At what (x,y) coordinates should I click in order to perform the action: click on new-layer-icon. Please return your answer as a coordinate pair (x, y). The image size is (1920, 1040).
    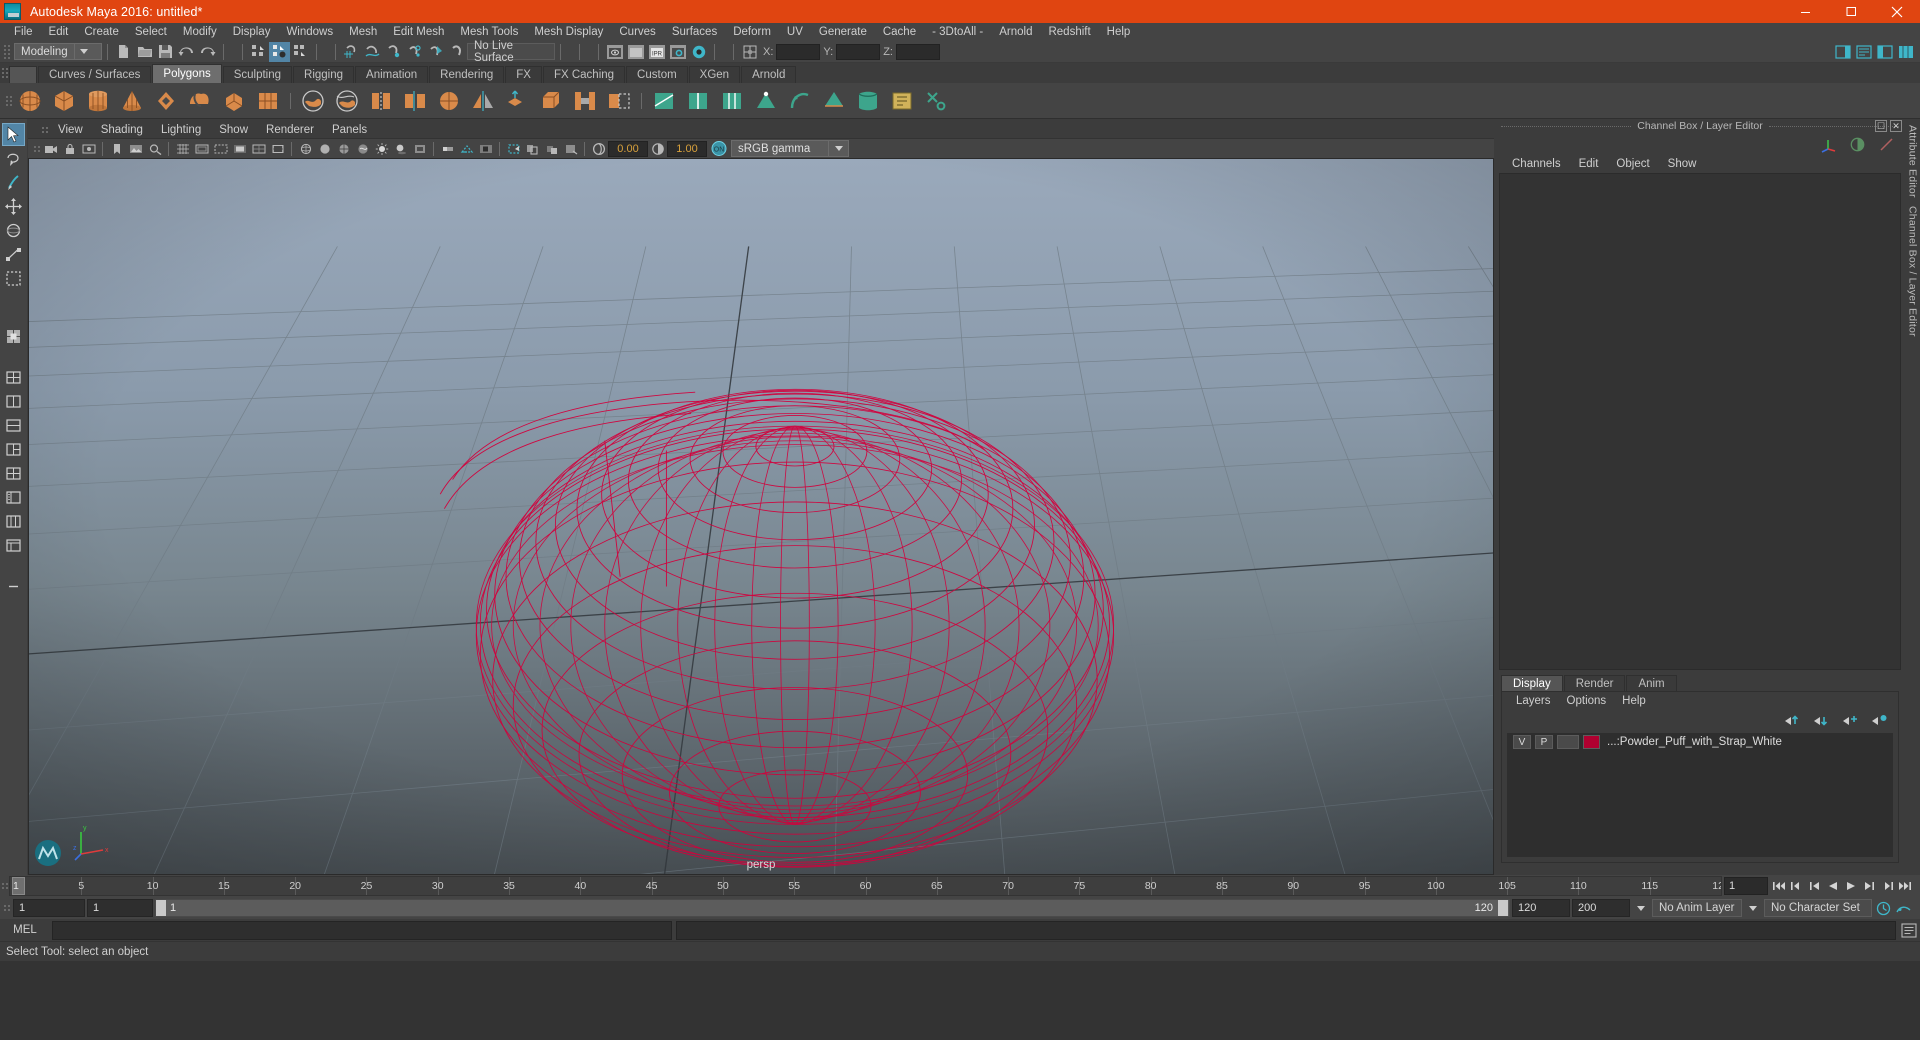
    Looking at the image, I should click on (1850, 720).